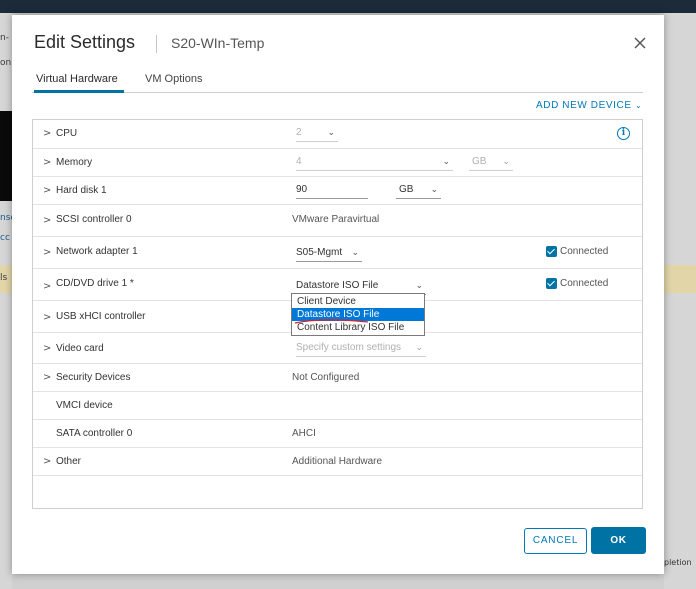 The height and width of the screenshot is (589, 696). I want to click on hardware-row-vmci: VMCI device, so click(337, 406).